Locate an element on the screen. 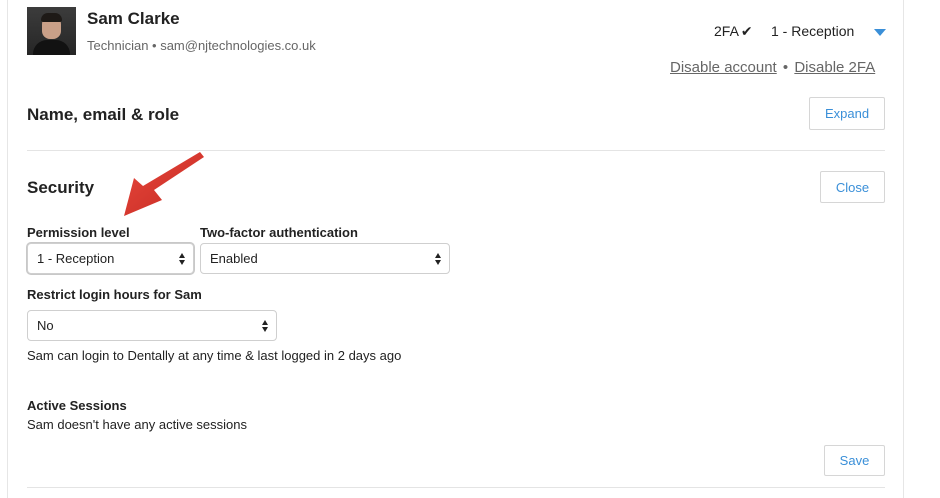  twofa-status: 2FA ✔ is located at coordinates (733, 31).